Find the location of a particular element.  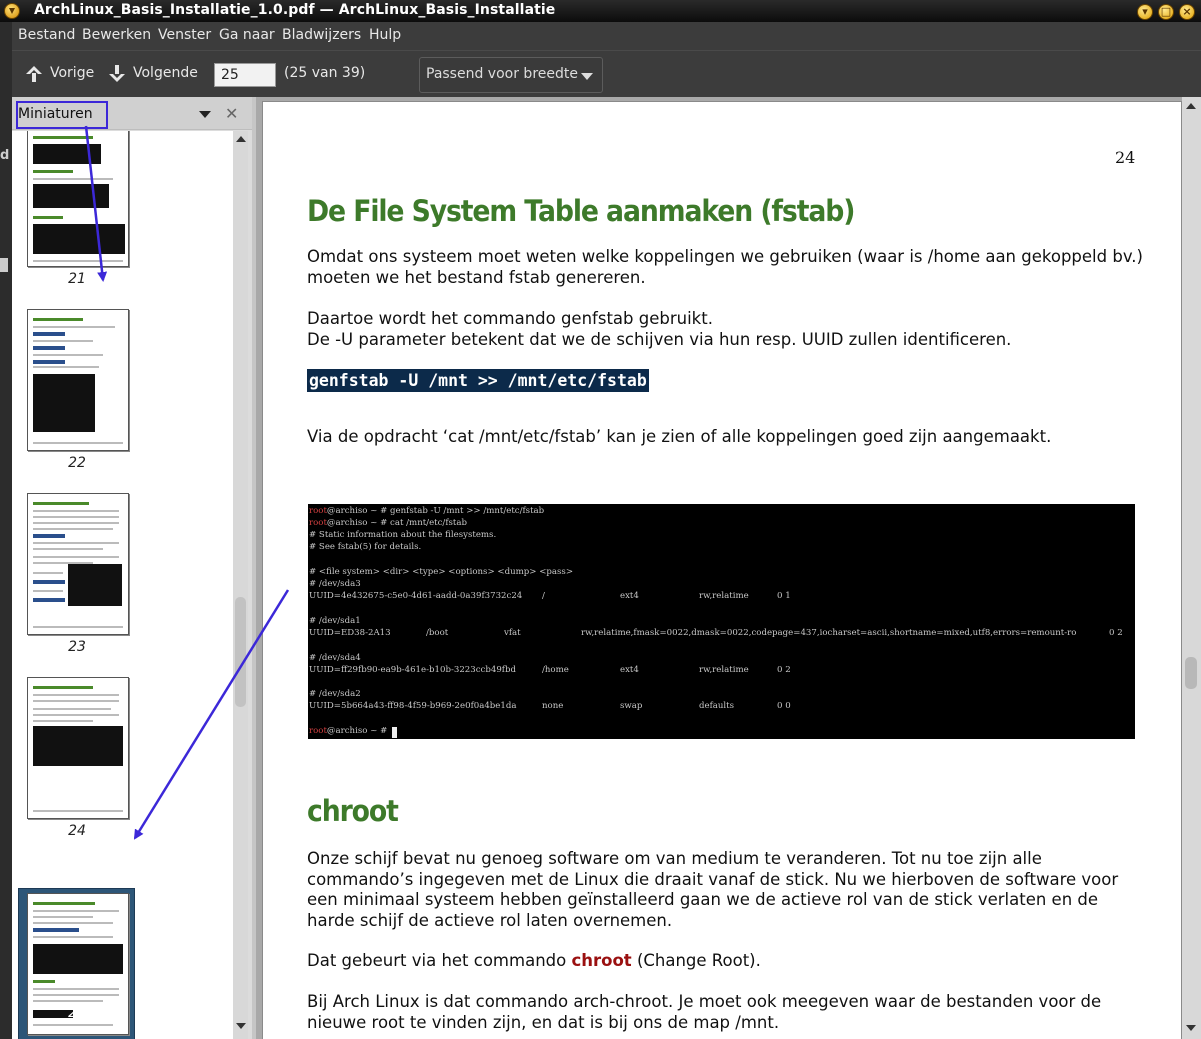

window-menu-icon is located at coordinates (12, 11).